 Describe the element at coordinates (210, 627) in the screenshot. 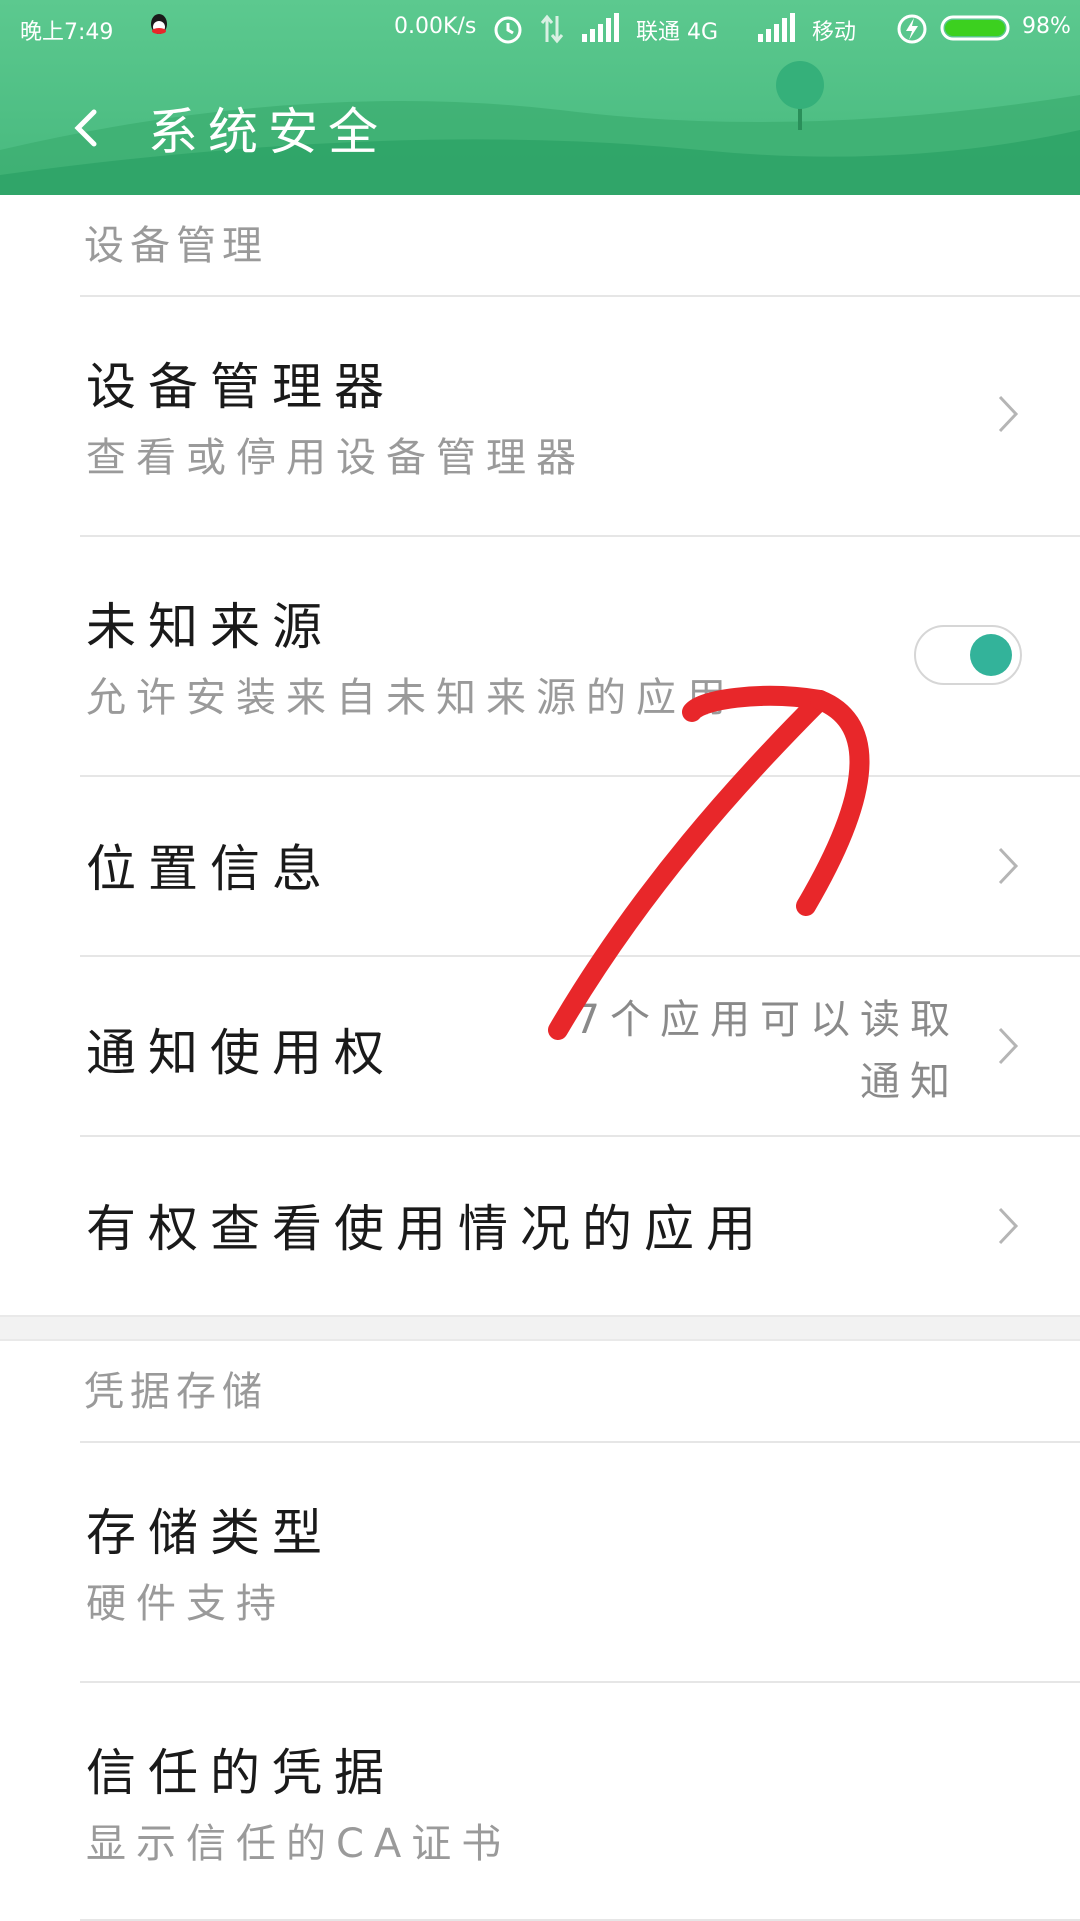

I see `row-label: 未知来源` at that location.